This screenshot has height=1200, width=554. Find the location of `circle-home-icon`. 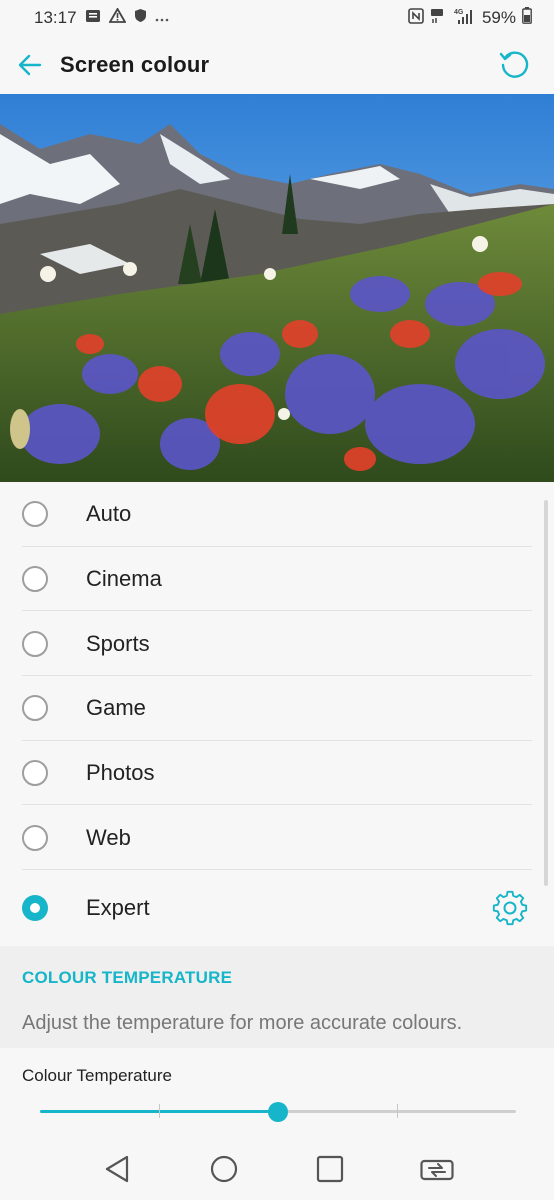

circle-home-icon is located at coordinates (223, 1169).